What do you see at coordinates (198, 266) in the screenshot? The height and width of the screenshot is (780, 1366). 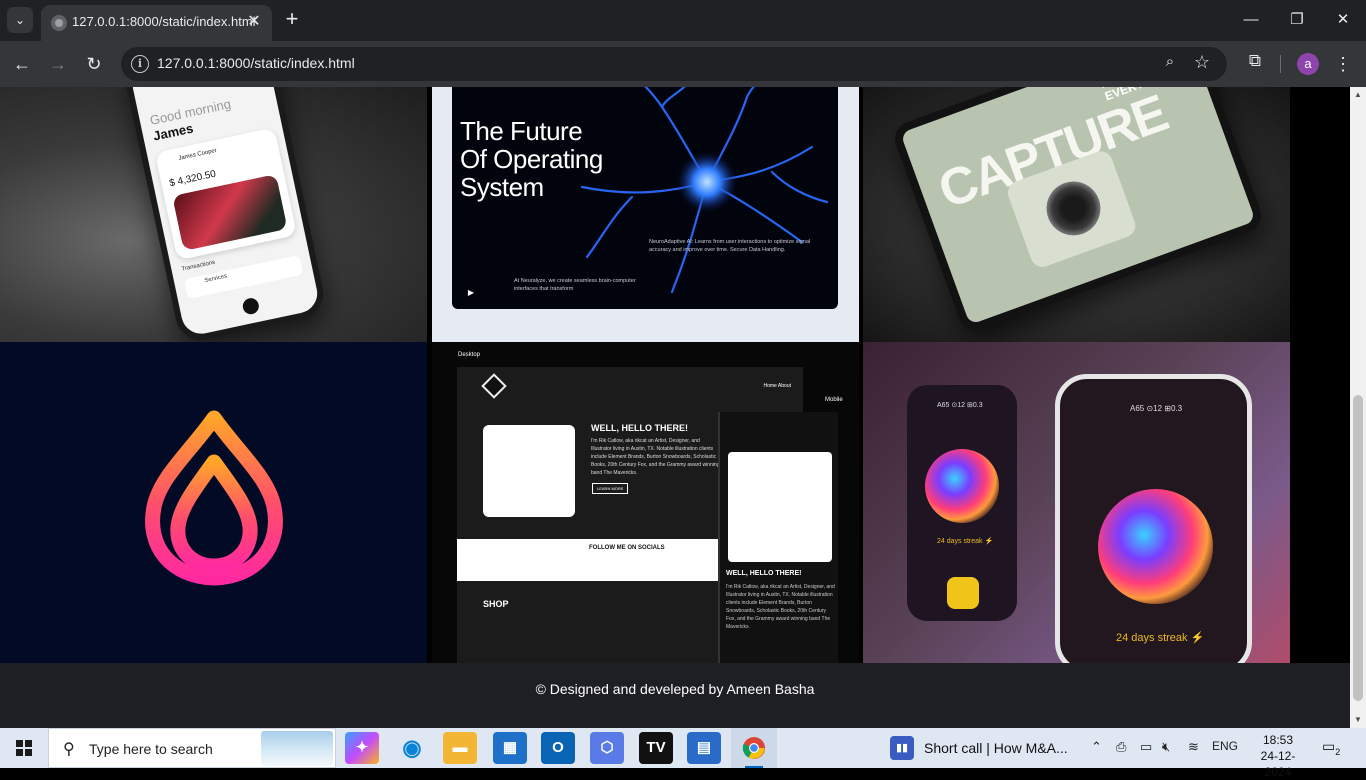 I see `transactions-label: Transactions` at bounding box center [198, 266].